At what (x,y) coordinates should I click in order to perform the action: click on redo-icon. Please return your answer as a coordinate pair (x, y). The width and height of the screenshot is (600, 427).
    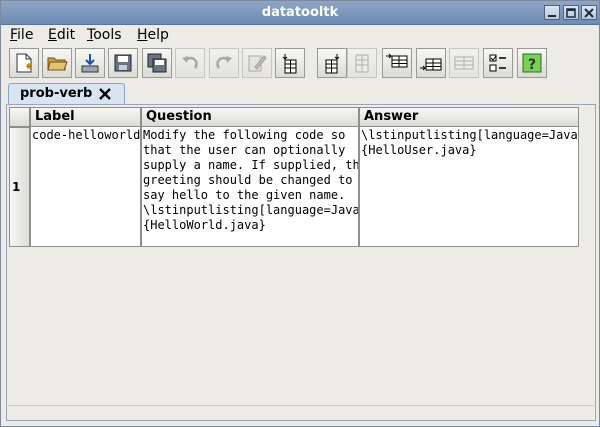
    Looking at the image, I should click on (224, 62).